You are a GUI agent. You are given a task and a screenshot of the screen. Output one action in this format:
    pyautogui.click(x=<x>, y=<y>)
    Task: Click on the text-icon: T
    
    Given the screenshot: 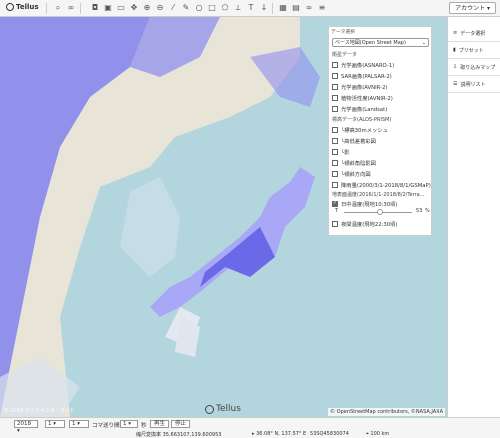 What is the action you would take?
    pyautogui.click(x=251, y=8)
    